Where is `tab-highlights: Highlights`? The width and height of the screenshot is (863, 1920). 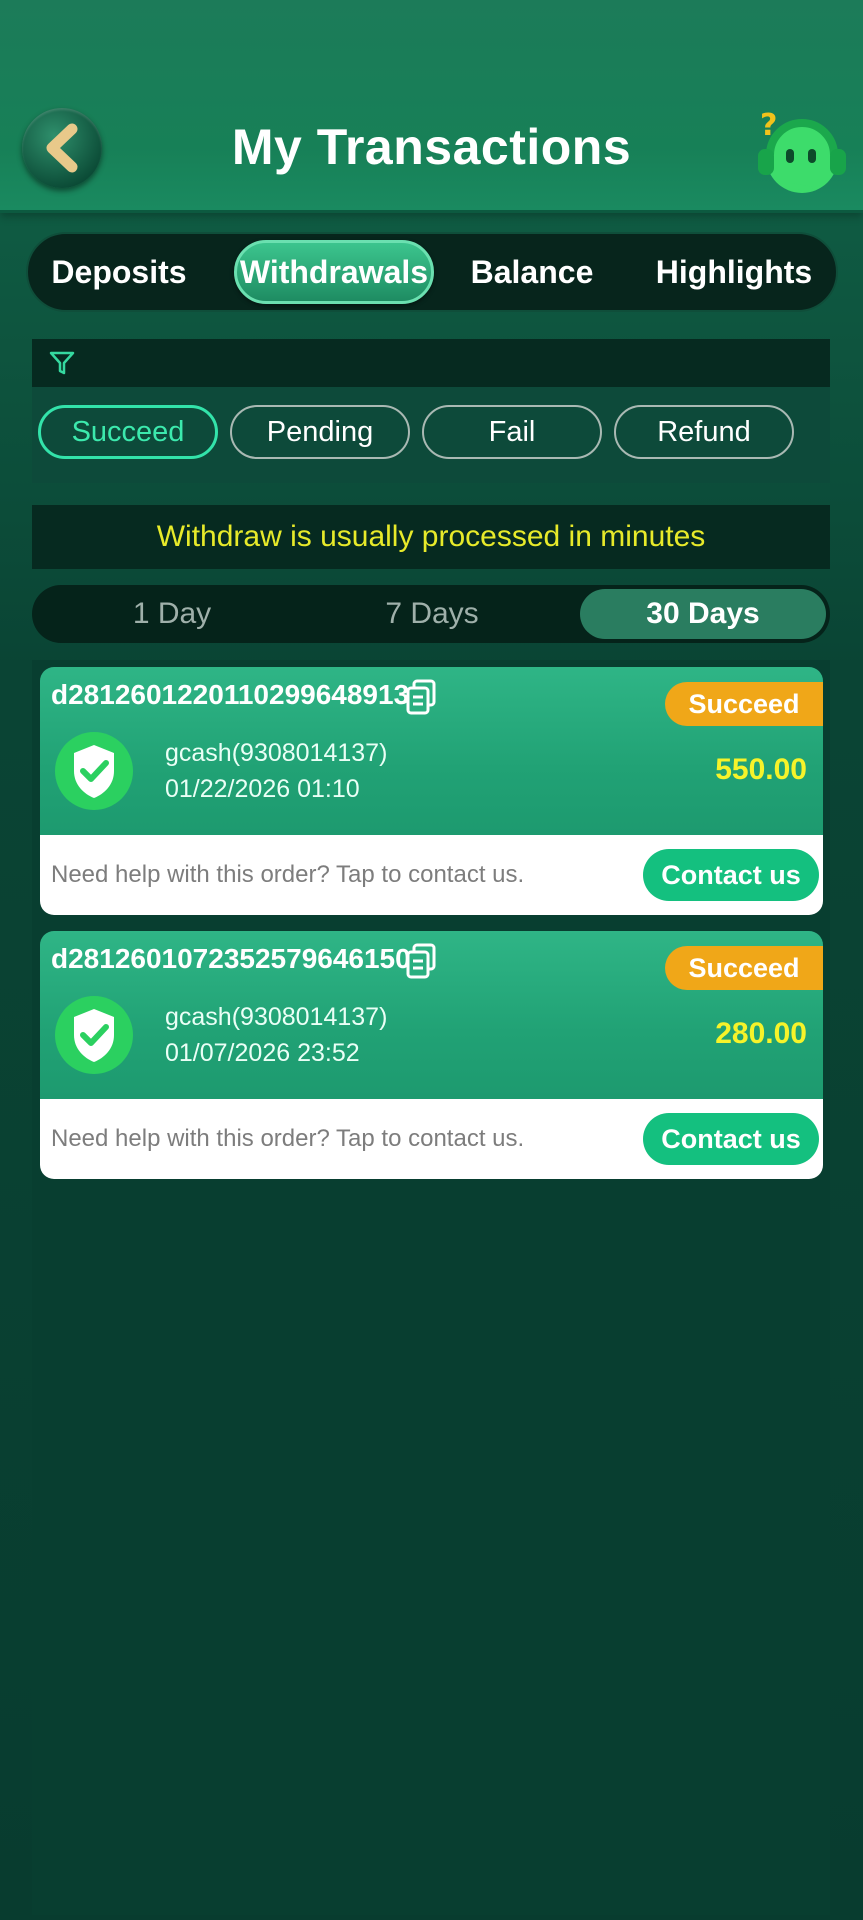
tab-highlights: Highlights is located at coordinates (734, 272).